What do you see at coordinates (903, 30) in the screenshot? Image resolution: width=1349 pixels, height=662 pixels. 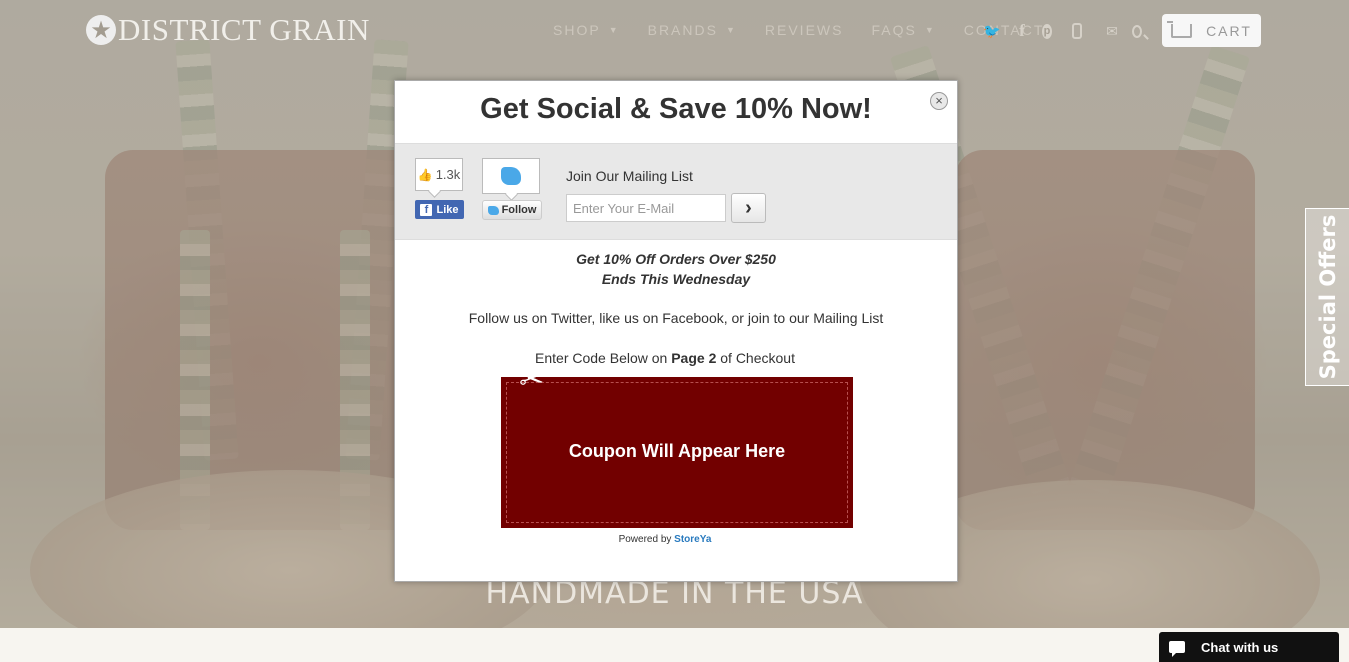 I see `nav-faqs: FAQS ▼` at bounding box center [903, 30].